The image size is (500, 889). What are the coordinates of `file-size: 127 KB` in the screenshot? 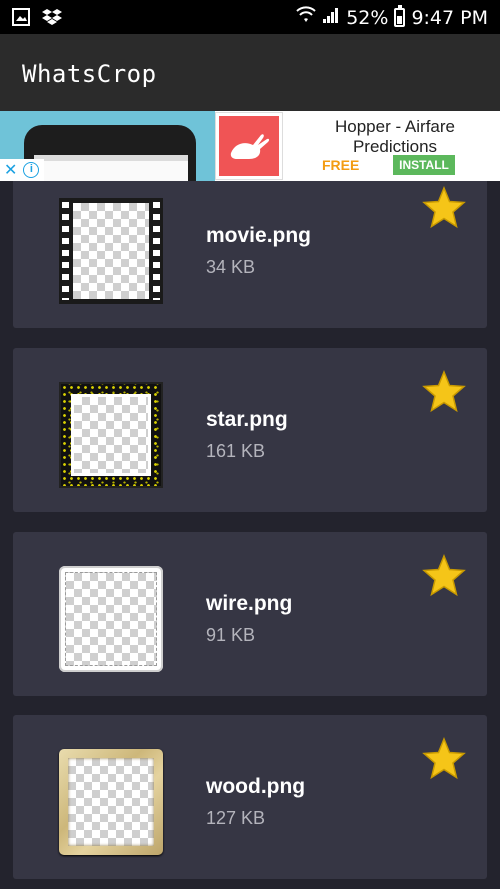 It's located at (236, 818).